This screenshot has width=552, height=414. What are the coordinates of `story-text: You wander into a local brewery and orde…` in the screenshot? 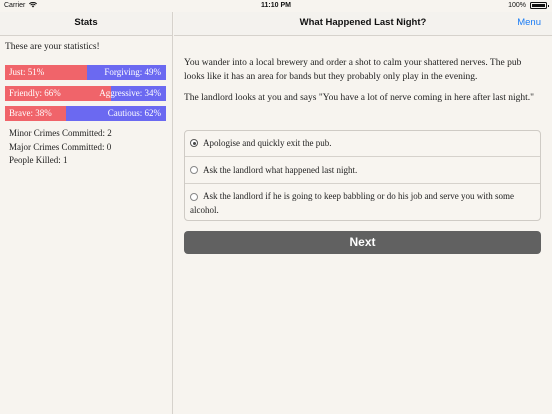 It's located at (363, 85).